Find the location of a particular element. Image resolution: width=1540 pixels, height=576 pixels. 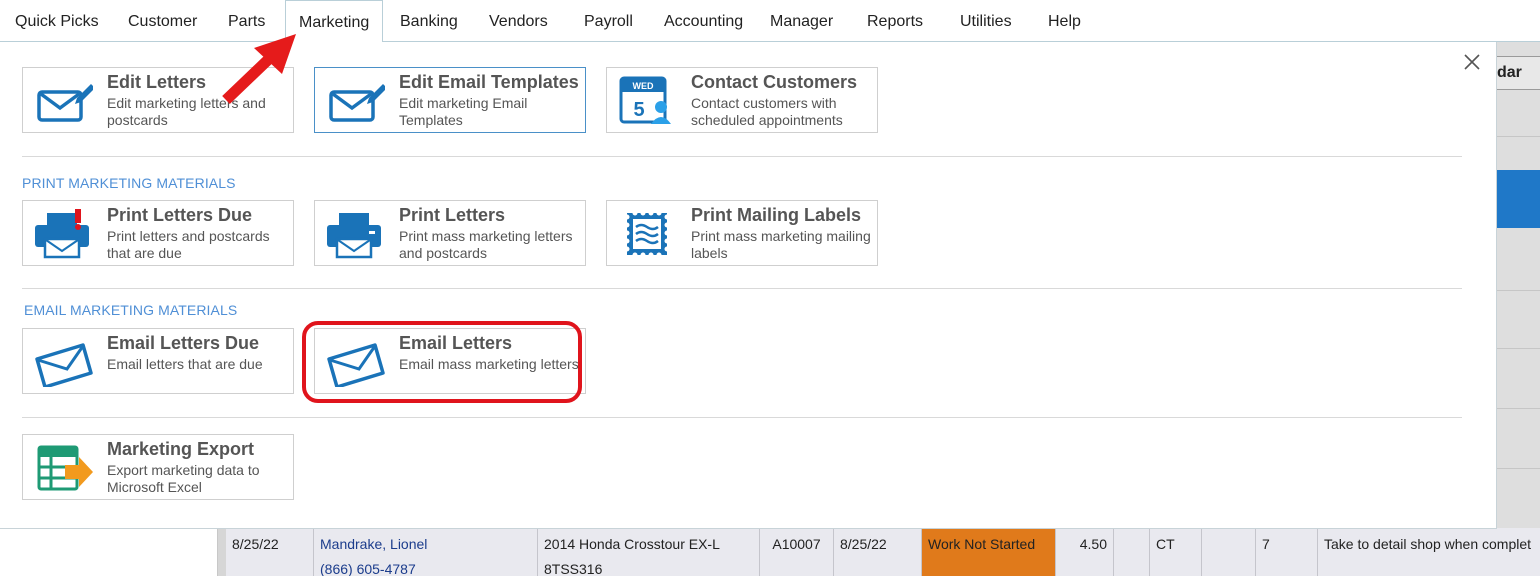

svg-text: WED is located at coordinates (643, 86).